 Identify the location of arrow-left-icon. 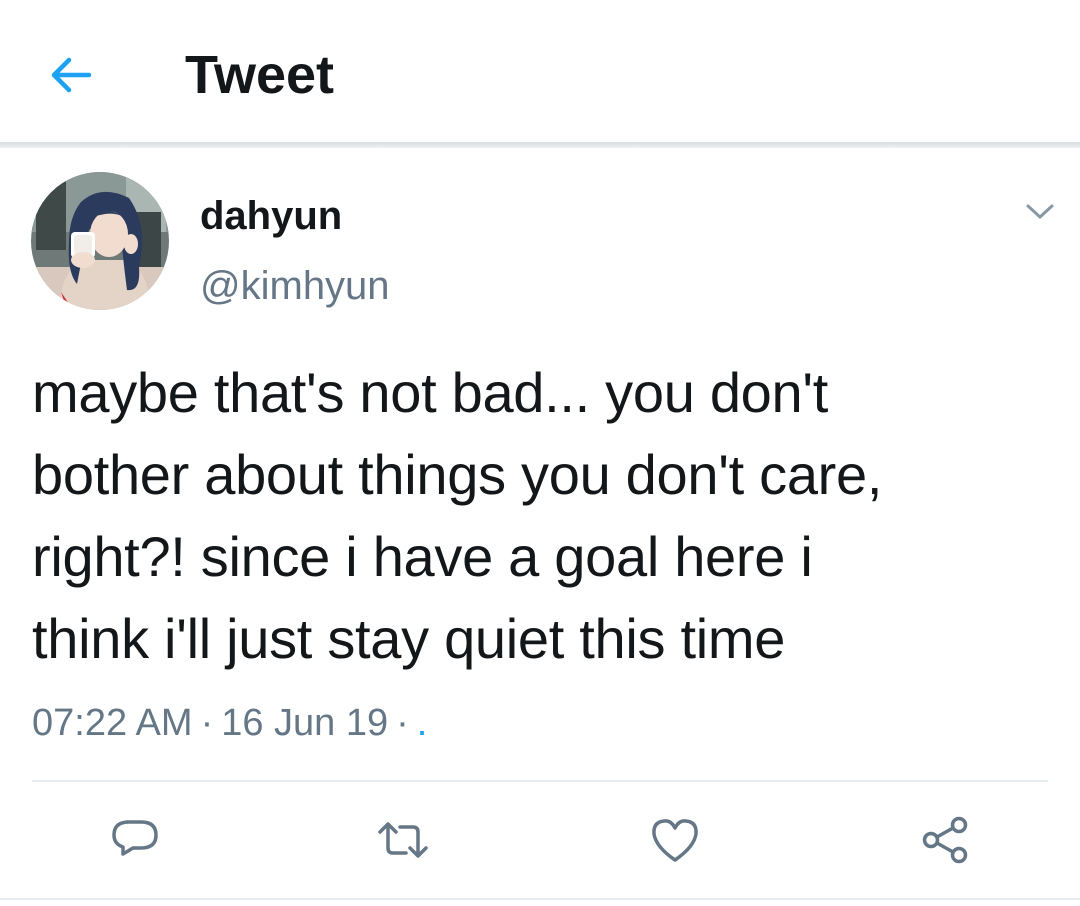
(71, 75).